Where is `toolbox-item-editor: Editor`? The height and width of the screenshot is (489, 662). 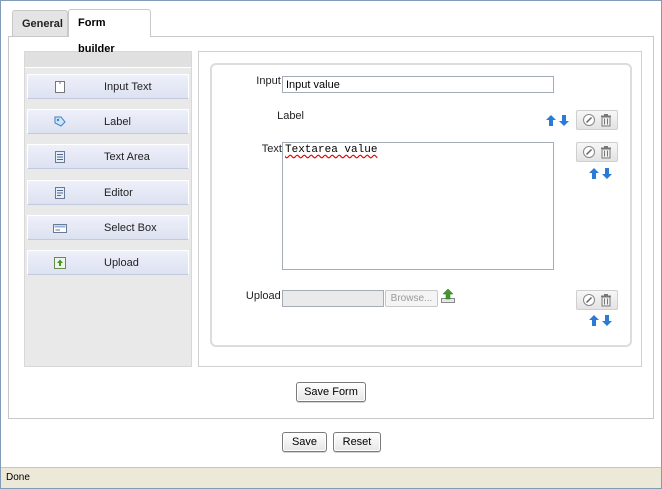 toolbox-item-editor: Editor is located at coordinates (108, 192).